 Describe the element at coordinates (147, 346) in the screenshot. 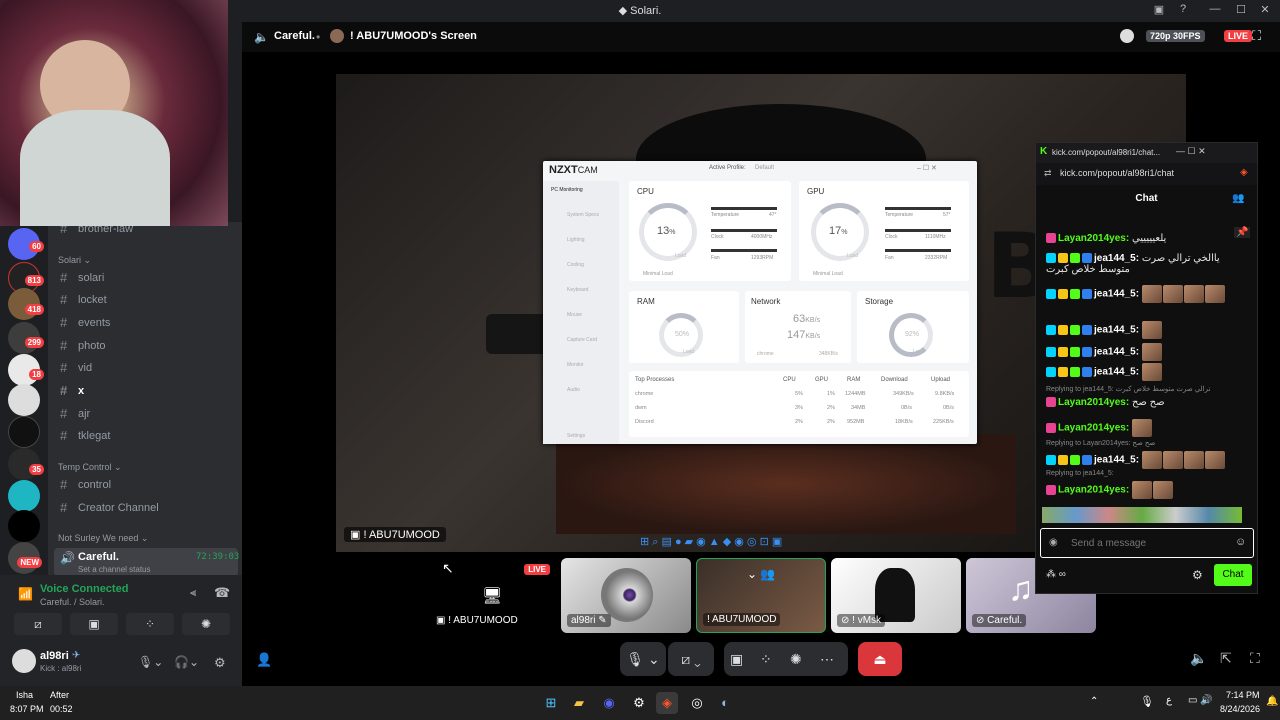

I see `channel-photo: # photo` at that location.